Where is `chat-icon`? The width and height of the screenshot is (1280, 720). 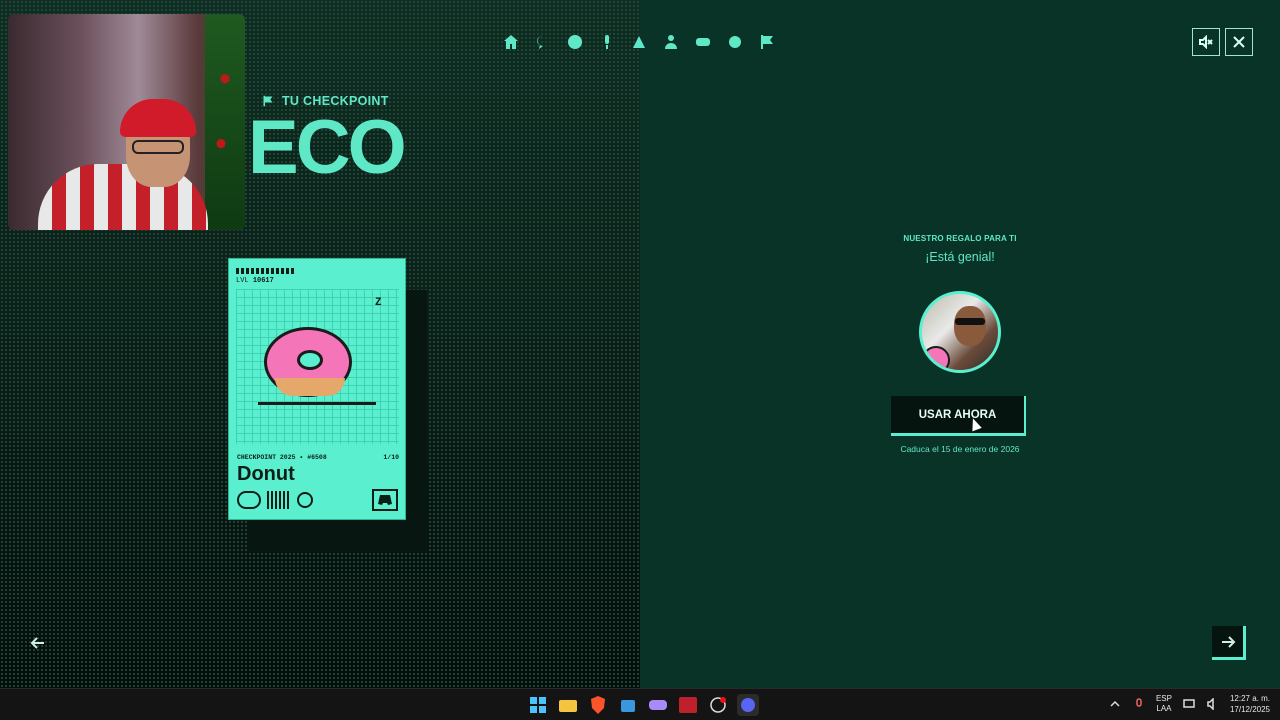 chat-icon is located at coordinates (543, 42).